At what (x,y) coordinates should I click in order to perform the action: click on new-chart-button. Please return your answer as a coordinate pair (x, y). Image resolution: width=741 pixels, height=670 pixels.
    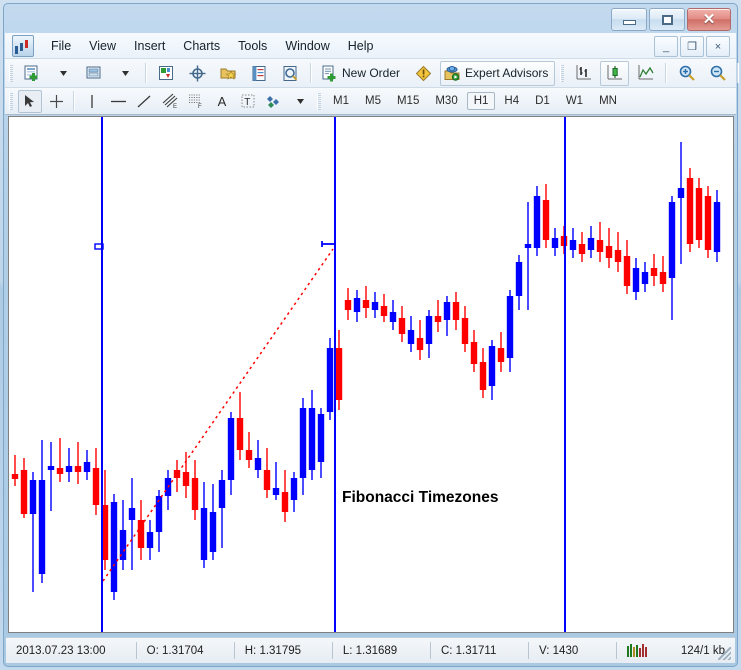
    Looking at the image, I should click on (32, 73).